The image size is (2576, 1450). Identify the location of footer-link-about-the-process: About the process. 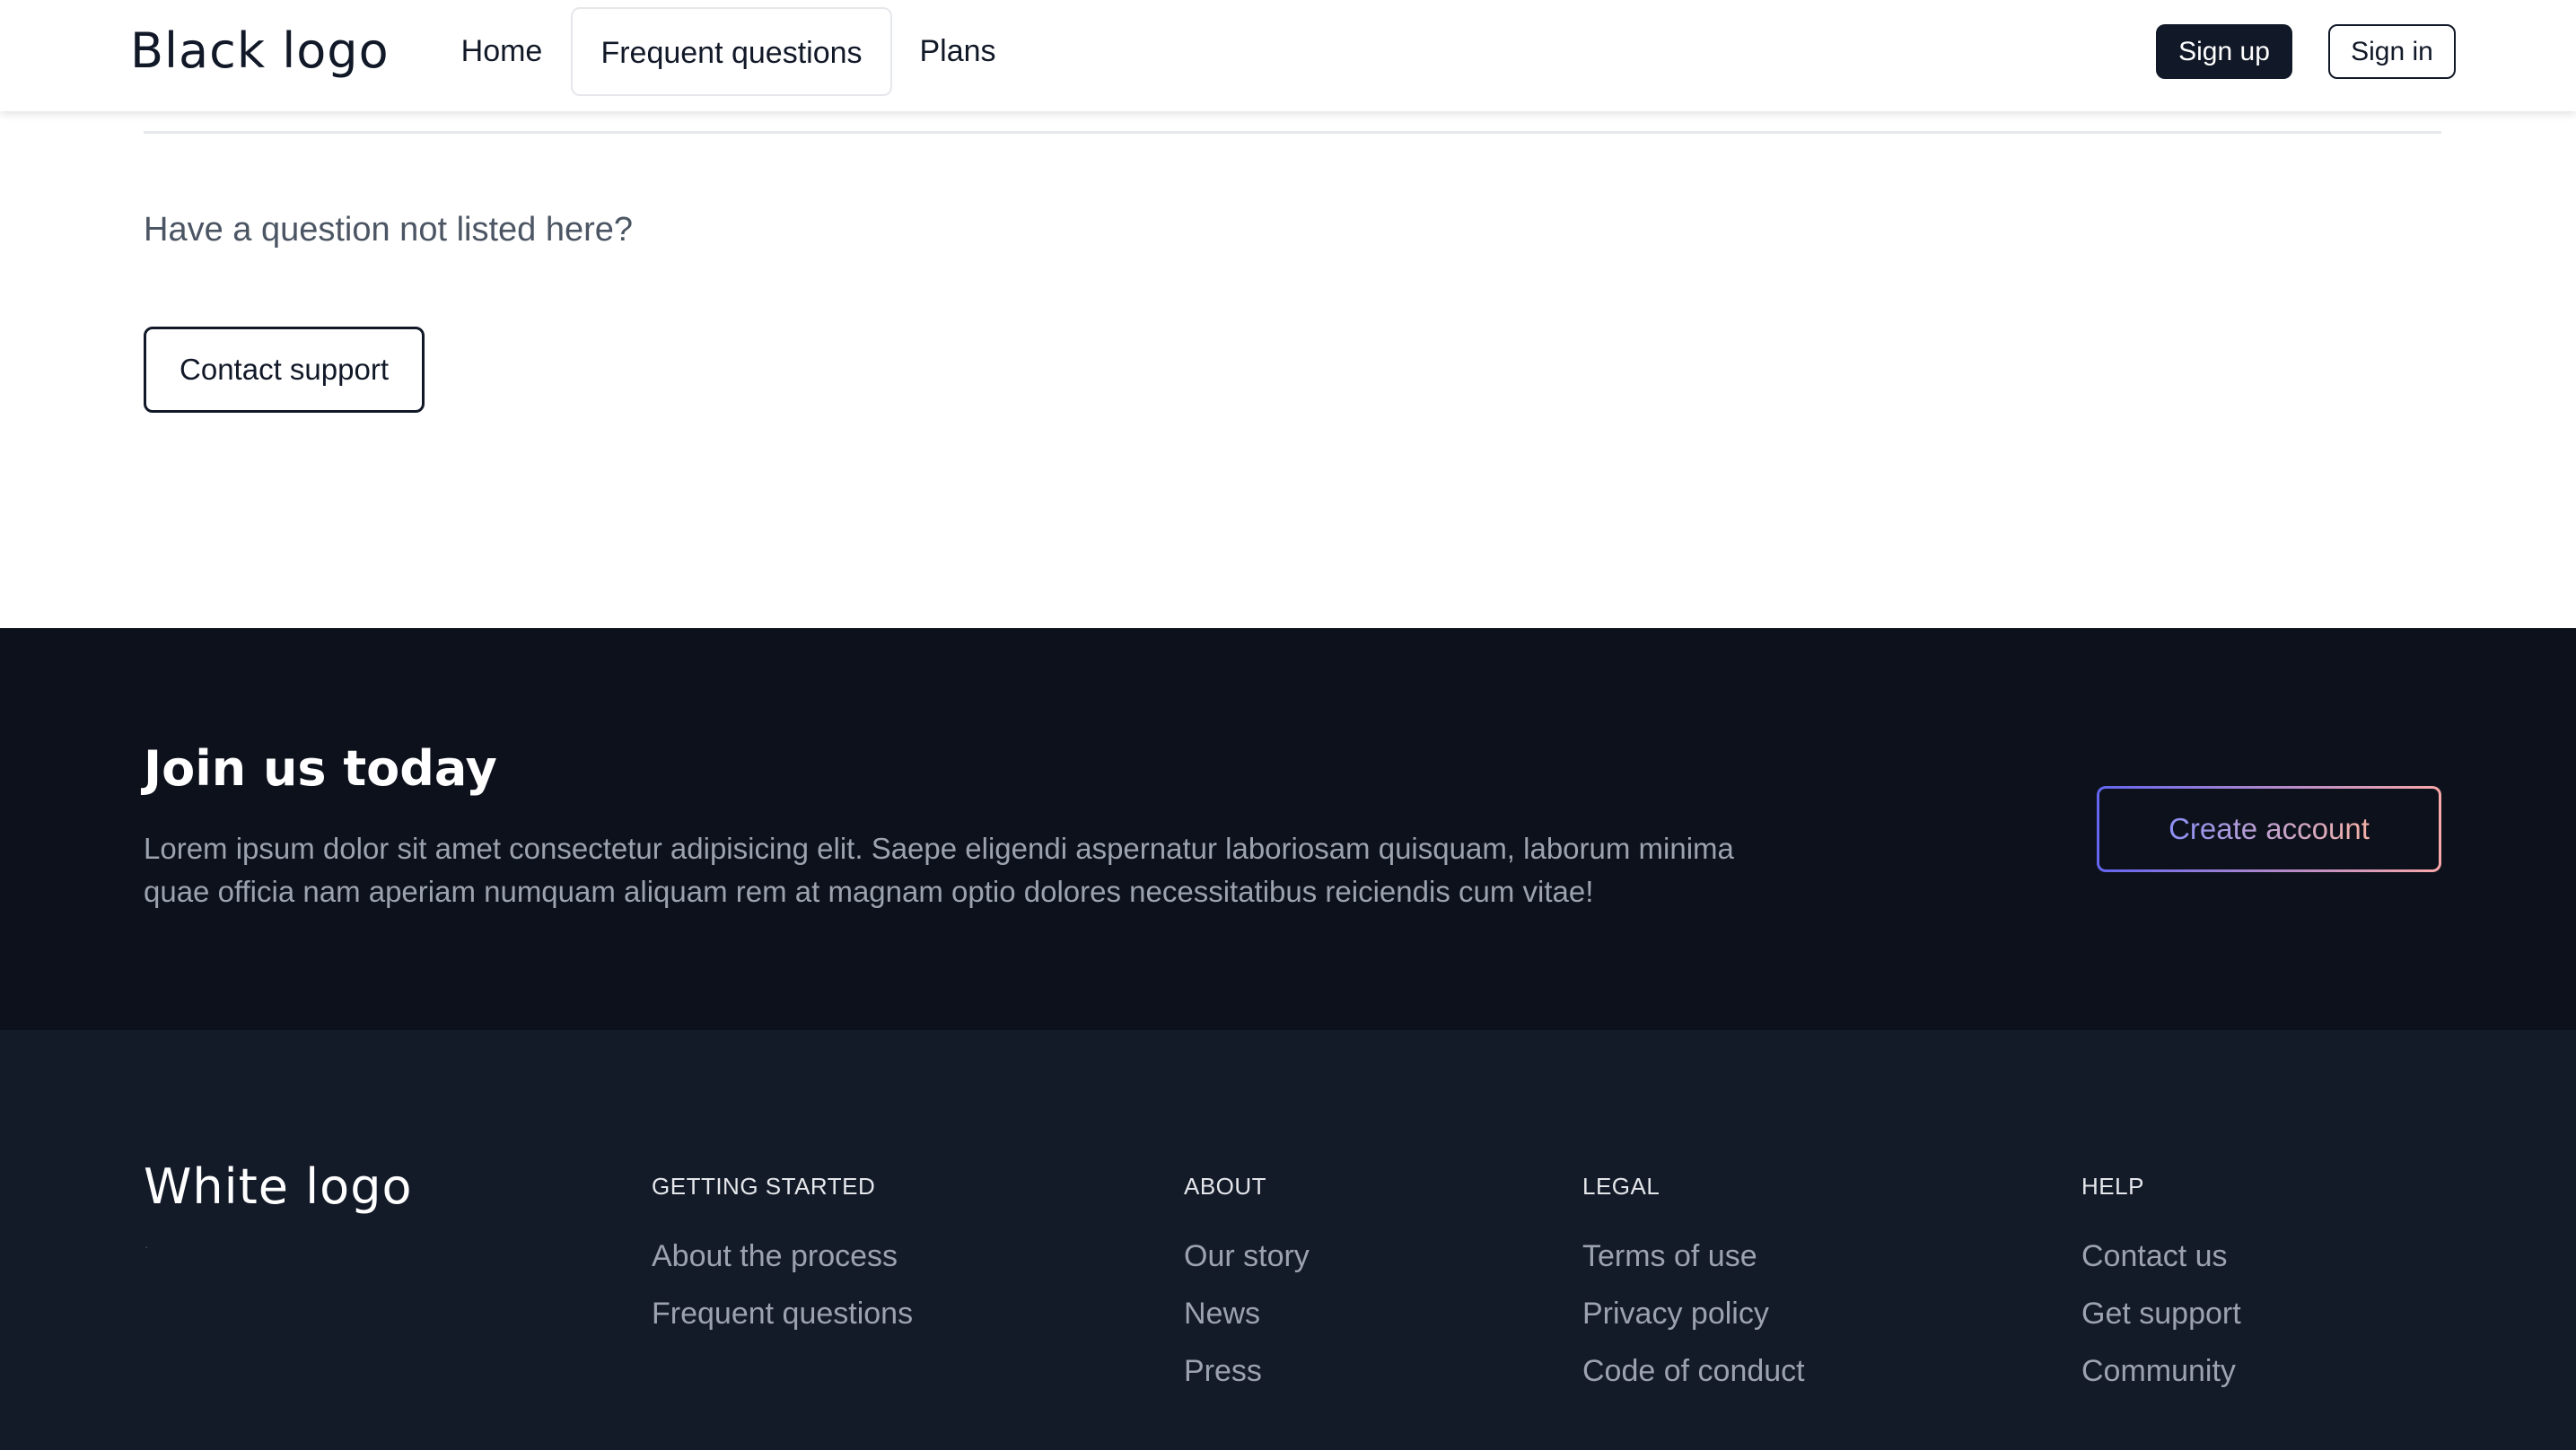
(782, 1256).